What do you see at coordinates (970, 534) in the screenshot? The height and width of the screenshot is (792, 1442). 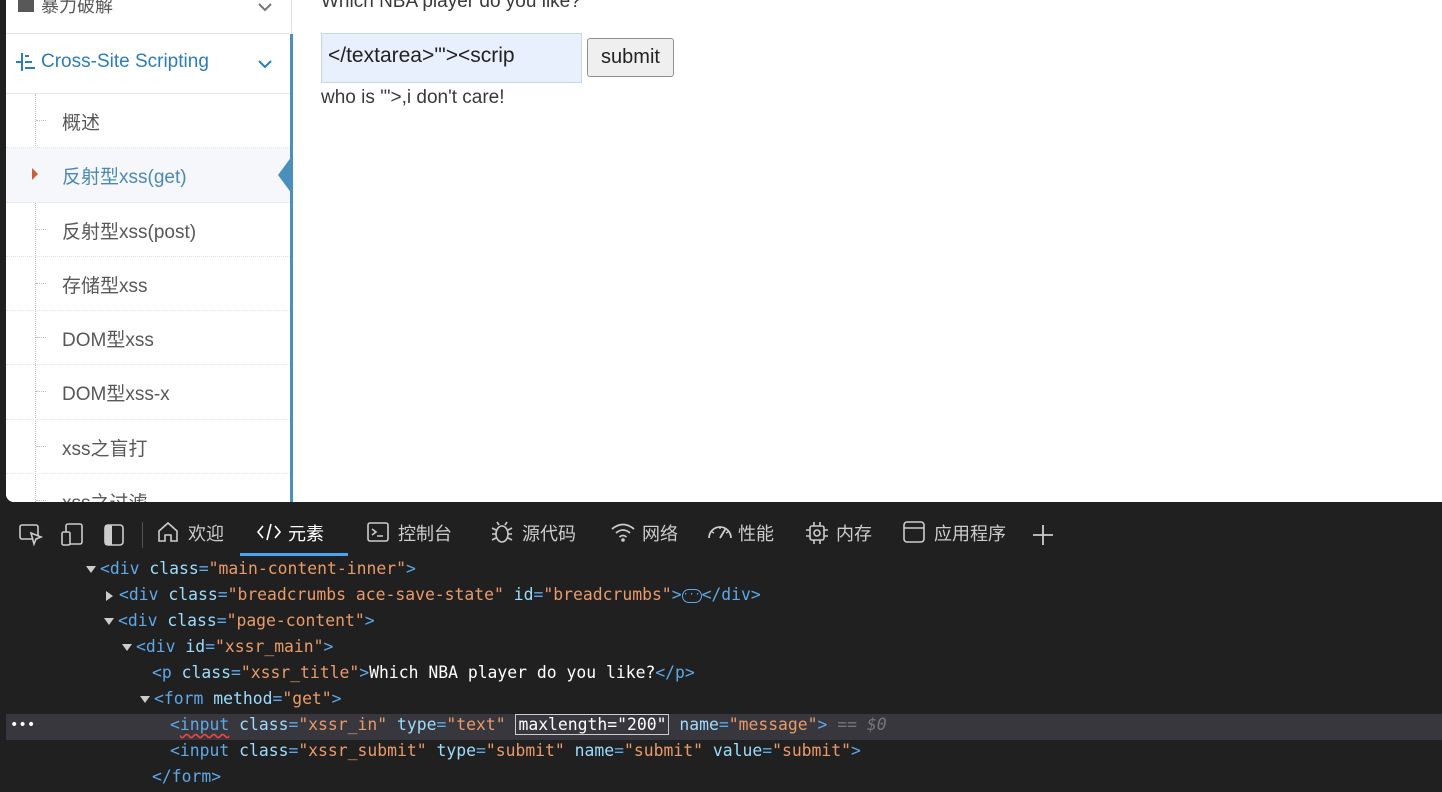 I see `tab-label: 应用程序` at bounding box center [970, 534].